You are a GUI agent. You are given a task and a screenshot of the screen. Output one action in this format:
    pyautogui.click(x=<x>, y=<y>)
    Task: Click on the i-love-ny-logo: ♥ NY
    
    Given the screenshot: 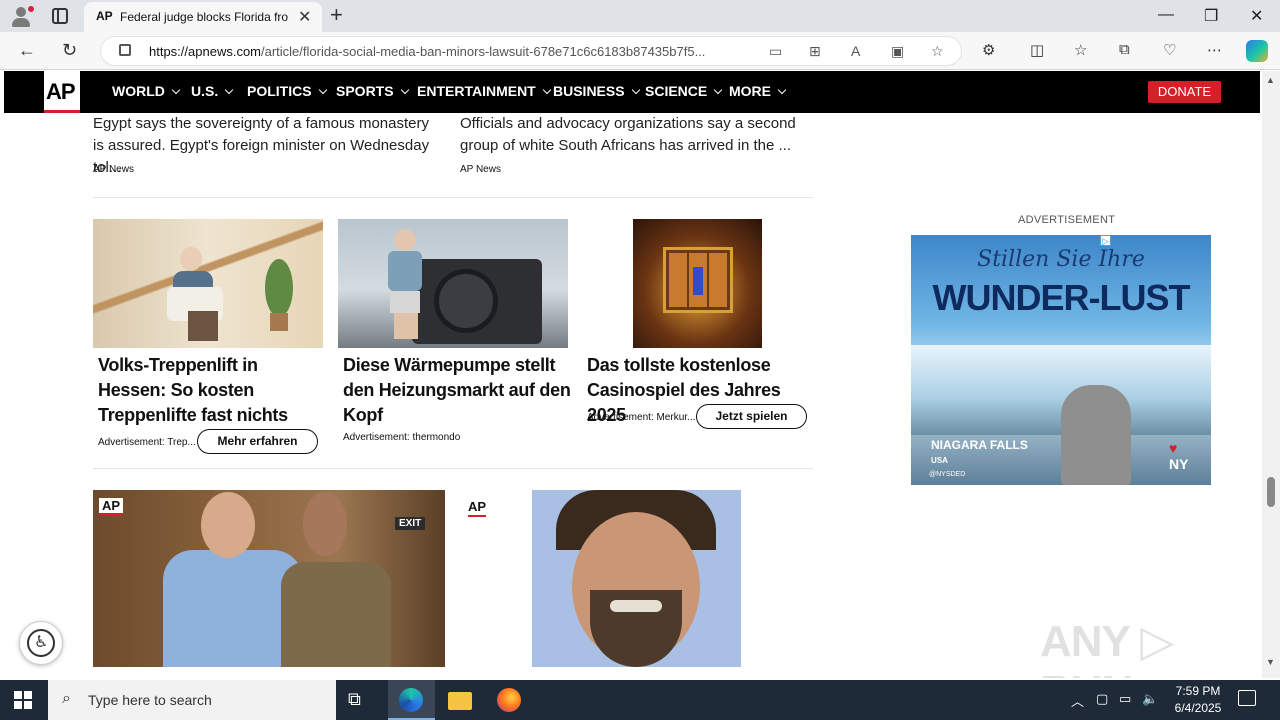 What is the action you would take?
    pyautogui.click(x=1179, y=456)
    